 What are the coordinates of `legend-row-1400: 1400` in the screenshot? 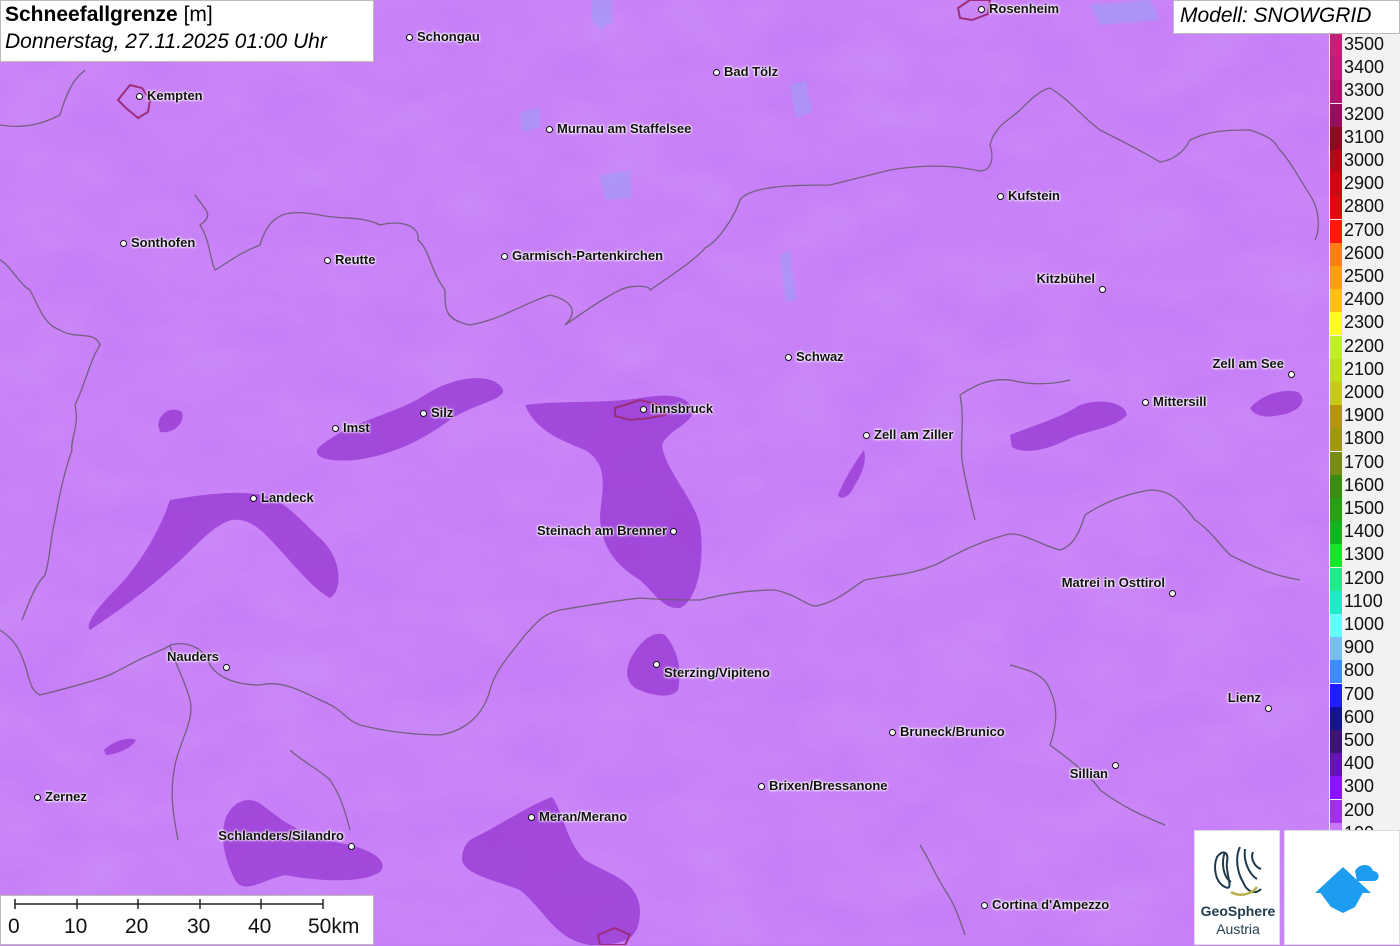 It's located at (1364, 527).